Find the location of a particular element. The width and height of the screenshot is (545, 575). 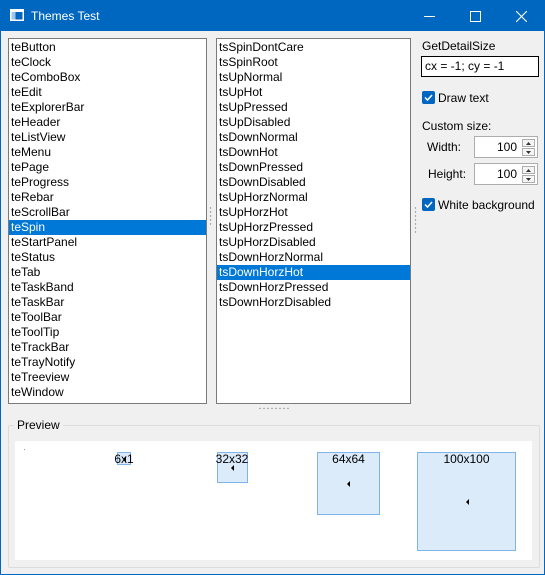

width-down-button is located at coordinates (528, 152).